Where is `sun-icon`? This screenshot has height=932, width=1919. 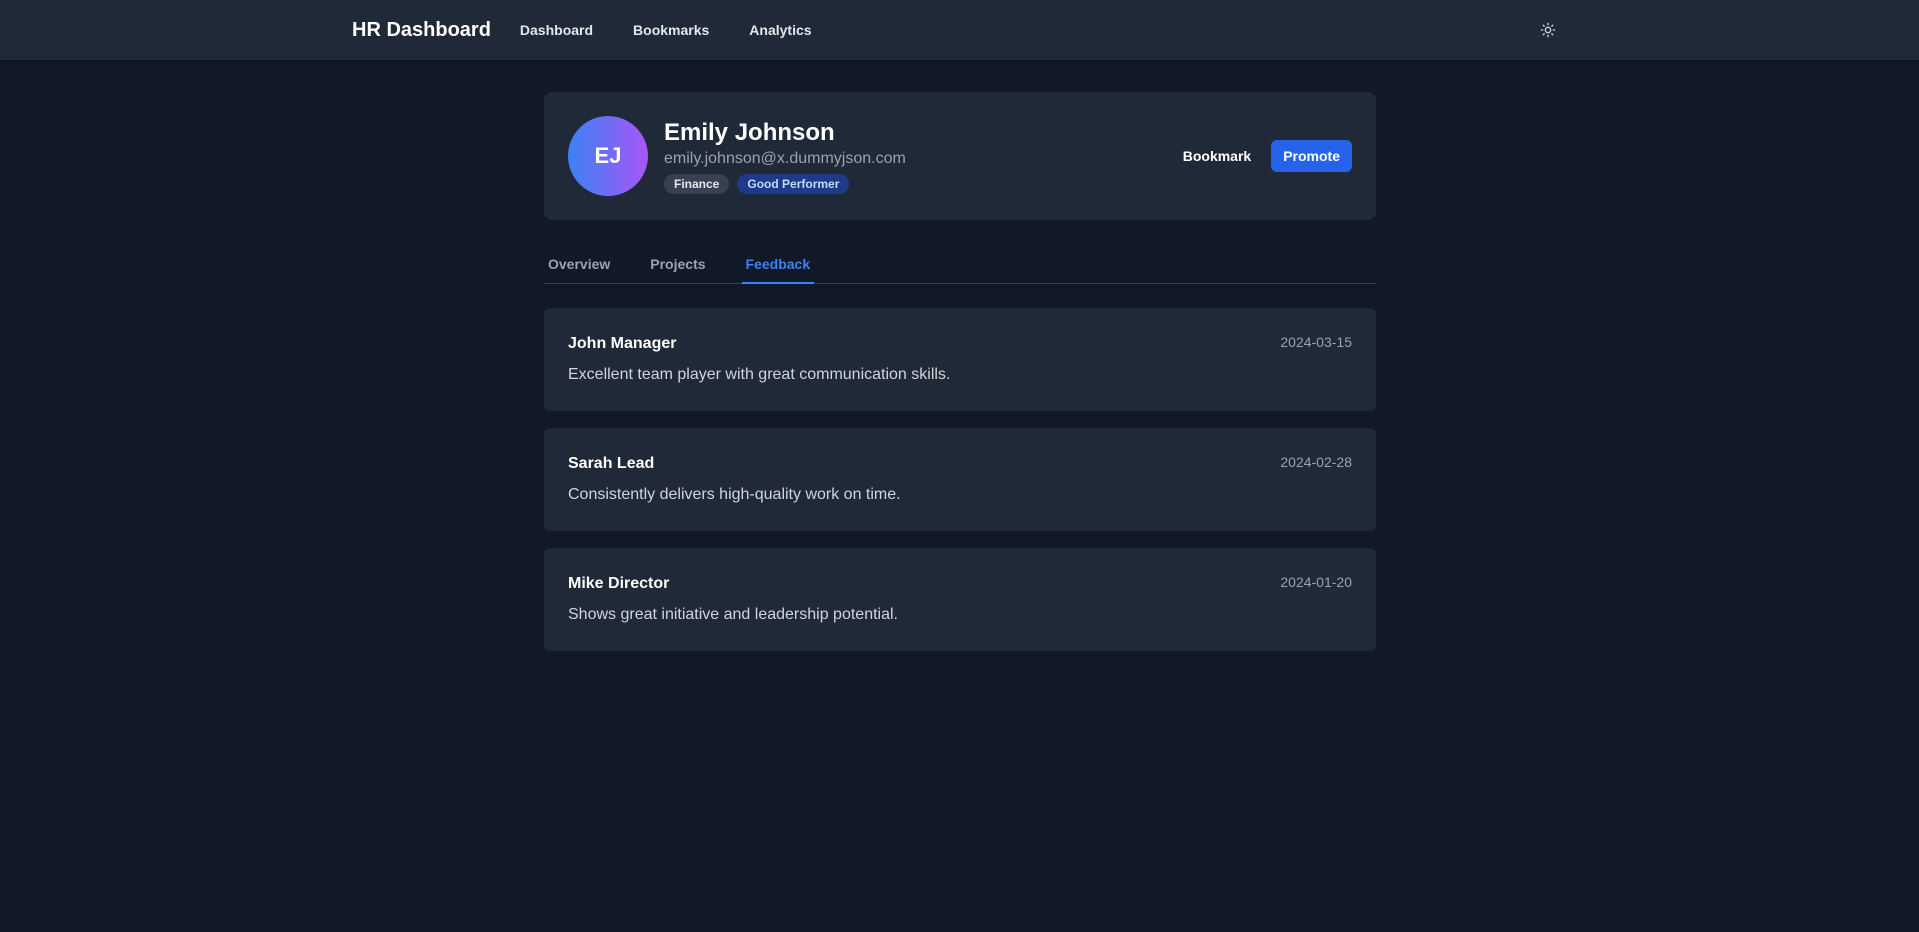
sun-icon is located at coordinates (1548, 30).